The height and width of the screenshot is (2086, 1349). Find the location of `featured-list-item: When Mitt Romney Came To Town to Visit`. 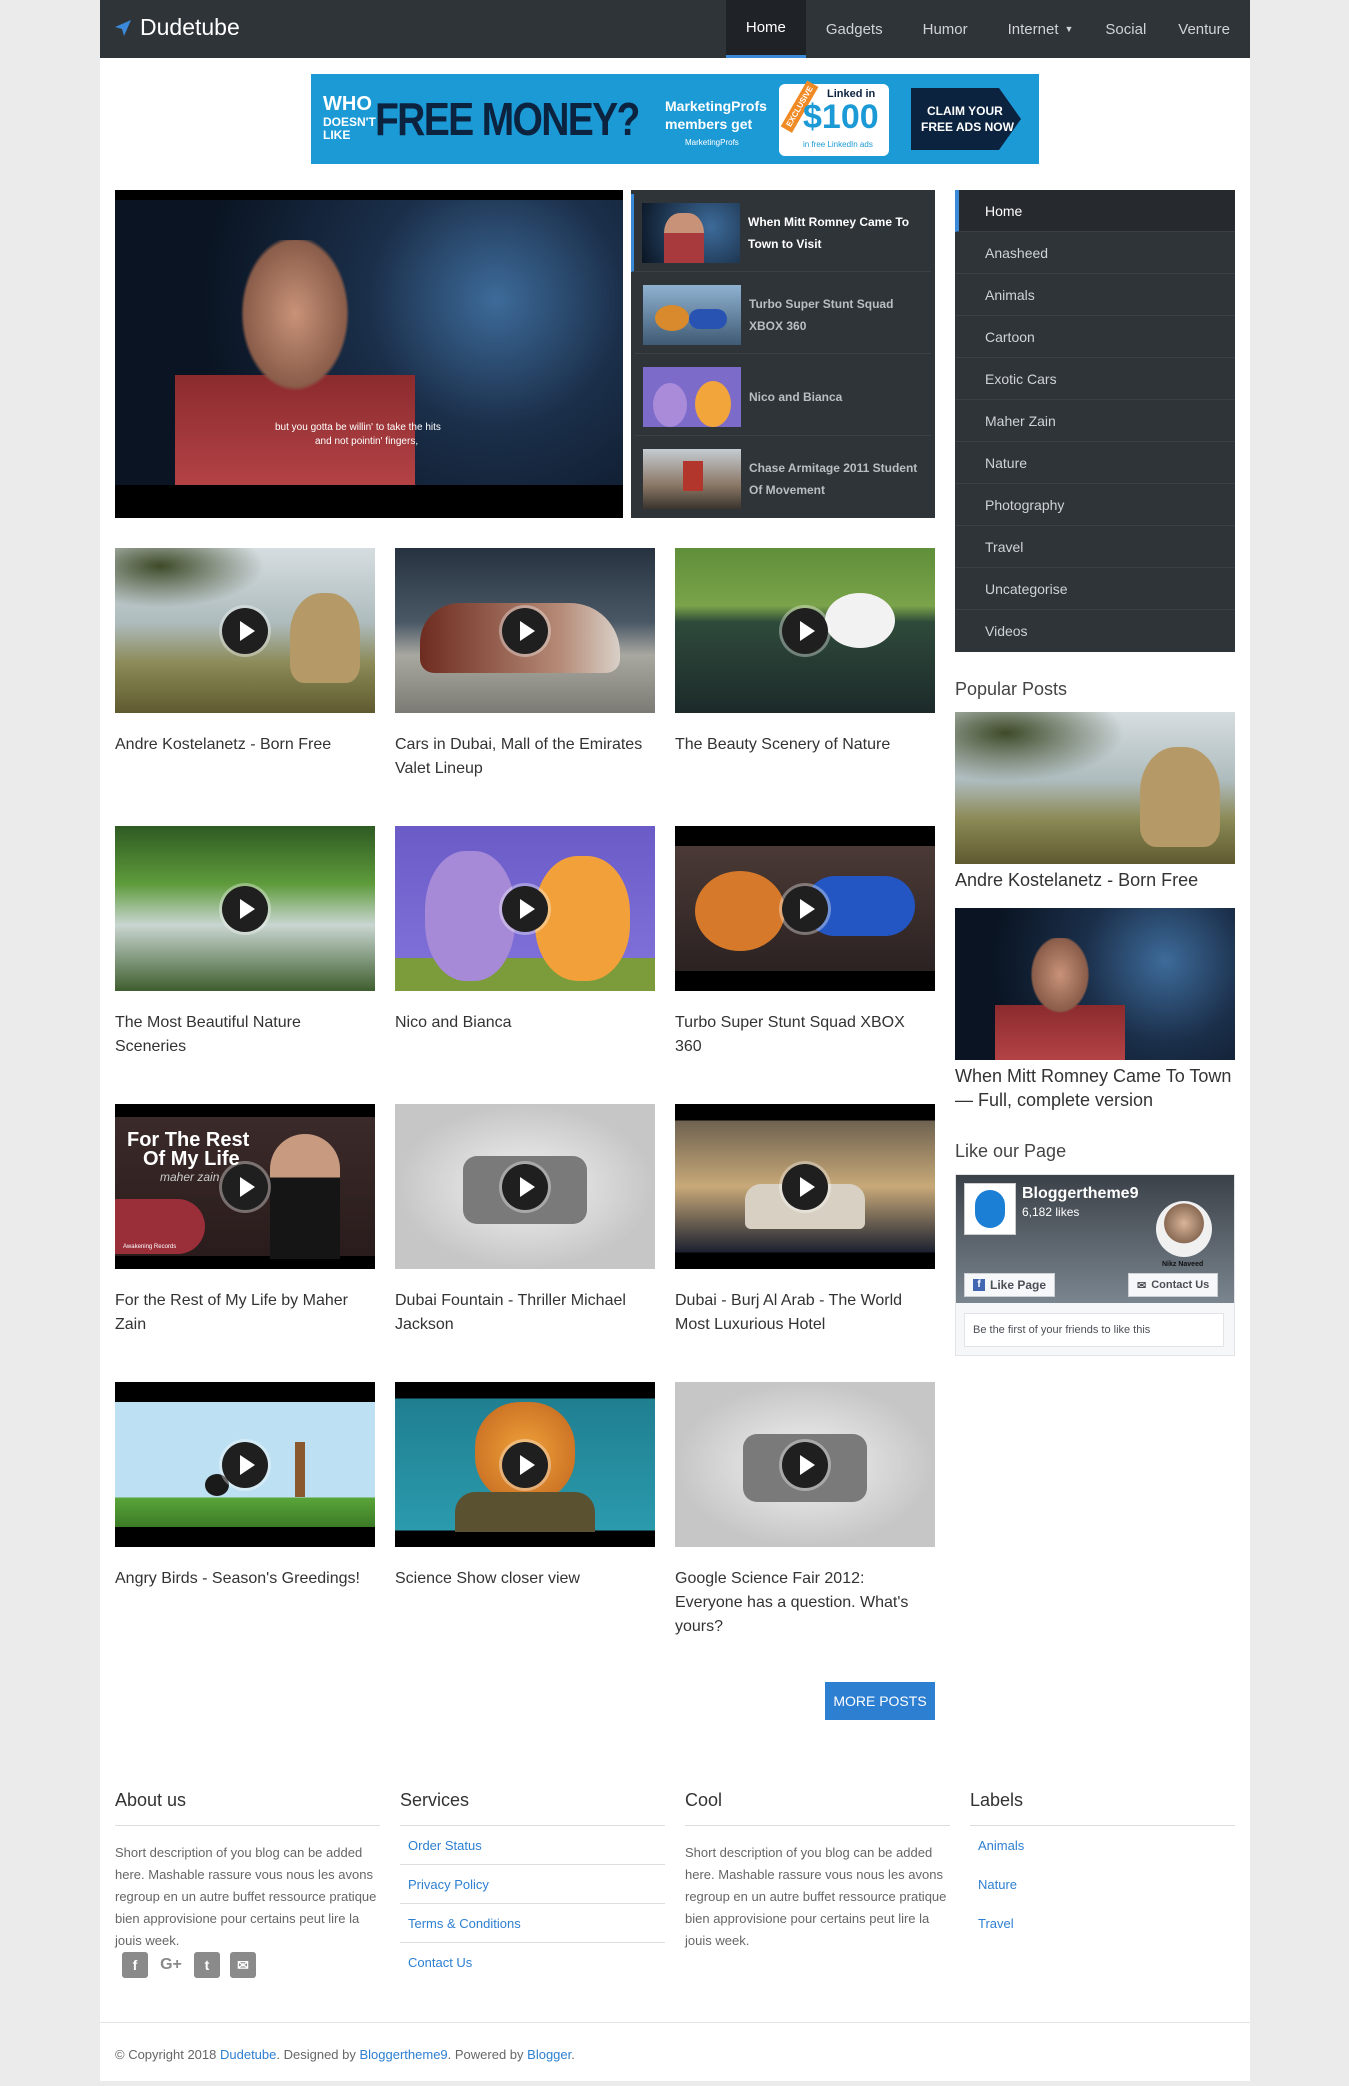

featured-list-item: When Mitt Romney Came To Town to Visit is located at coordinates (781, 233).